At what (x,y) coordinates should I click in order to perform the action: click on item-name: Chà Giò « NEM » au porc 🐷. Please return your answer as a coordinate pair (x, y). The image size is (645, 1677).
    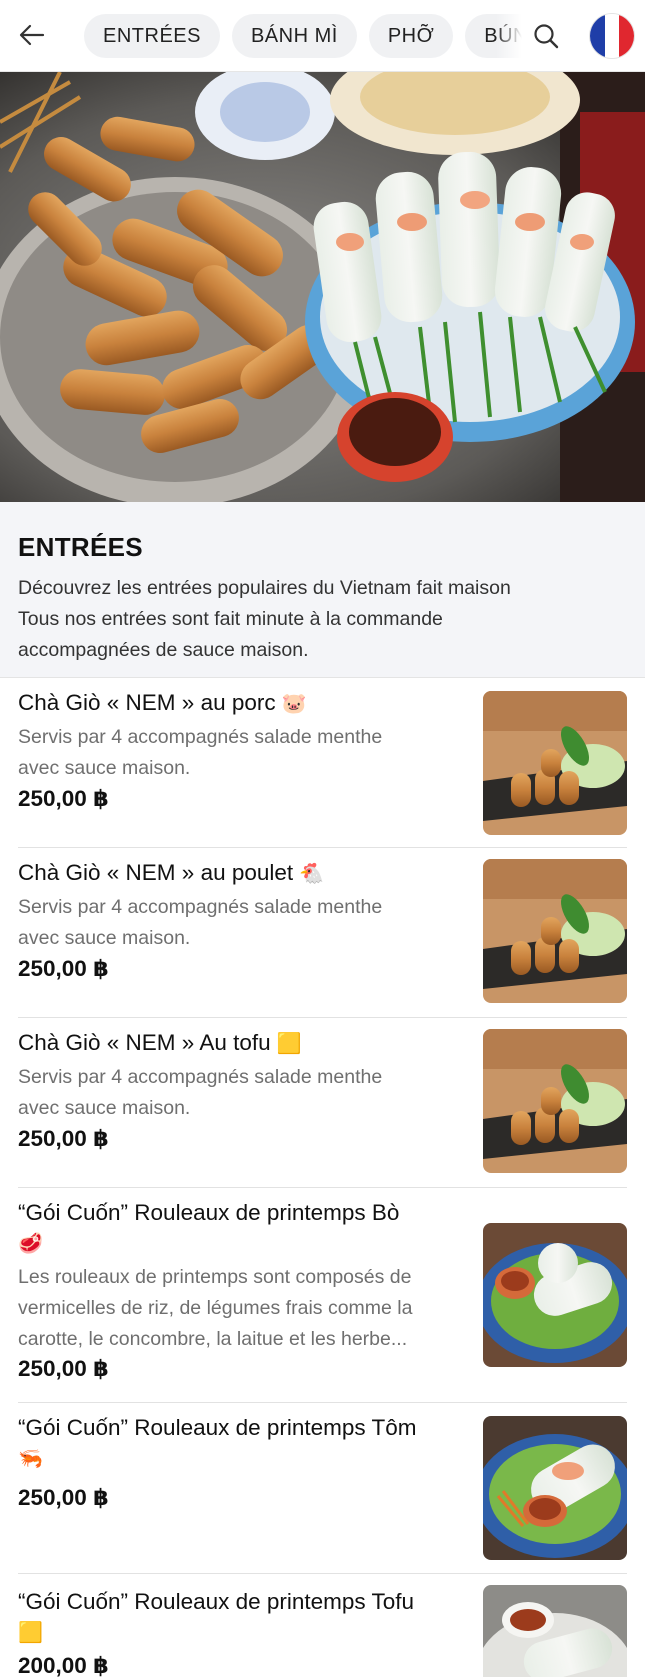
    Looking at the image, I should click on (245, 703).